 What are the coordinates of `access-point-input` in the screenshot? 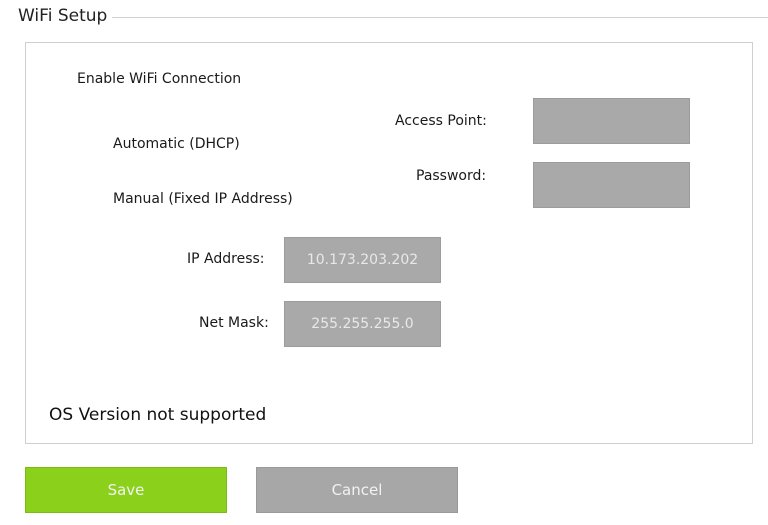 It's located at (611, 121).